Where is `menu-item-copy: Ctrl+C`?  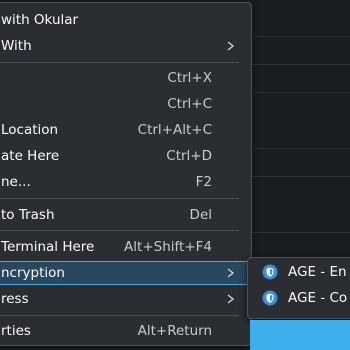
menu-item-copy: Ctrl+C is located at coordinates (125, 104).